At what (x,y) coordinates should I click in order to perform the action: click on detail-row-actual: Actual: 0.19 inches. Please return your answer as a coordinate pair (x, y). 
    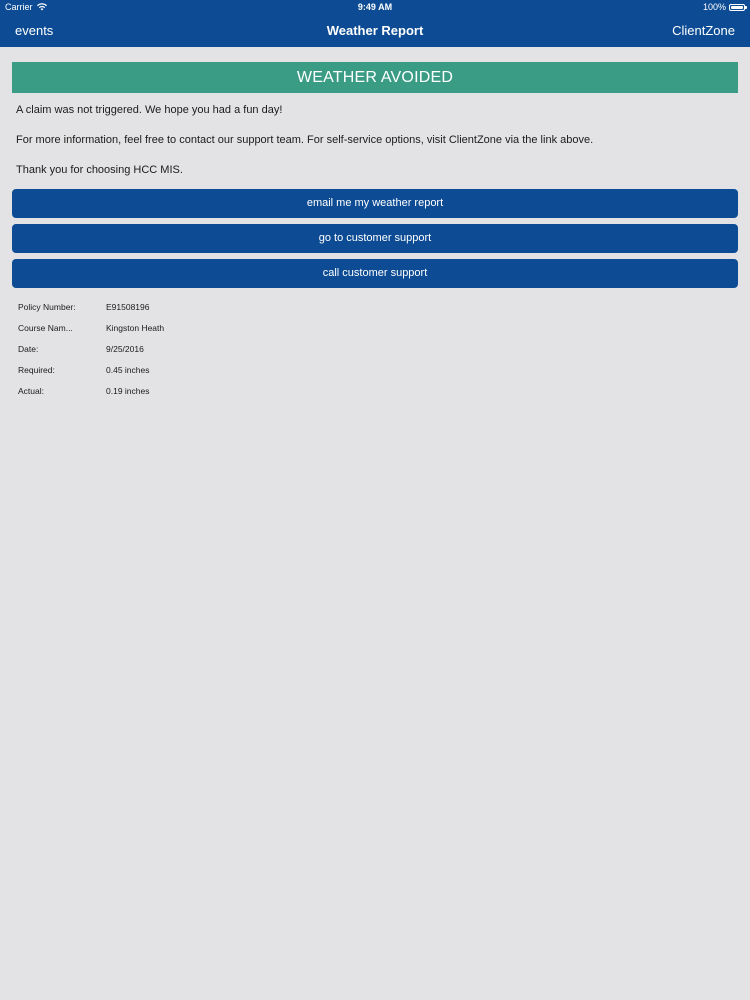
    Looking at the image, I should click on (168, 396).